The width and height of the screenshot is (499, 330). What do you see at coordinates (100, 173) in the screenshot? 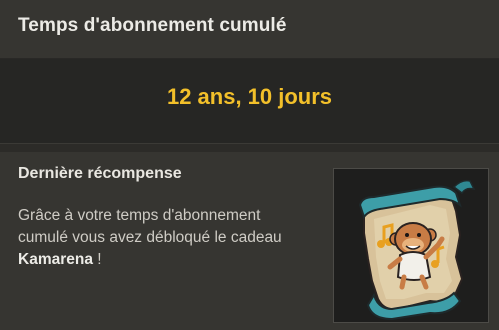
I see `reward-title: Dernière récompense` at bounding box center [100, 173].